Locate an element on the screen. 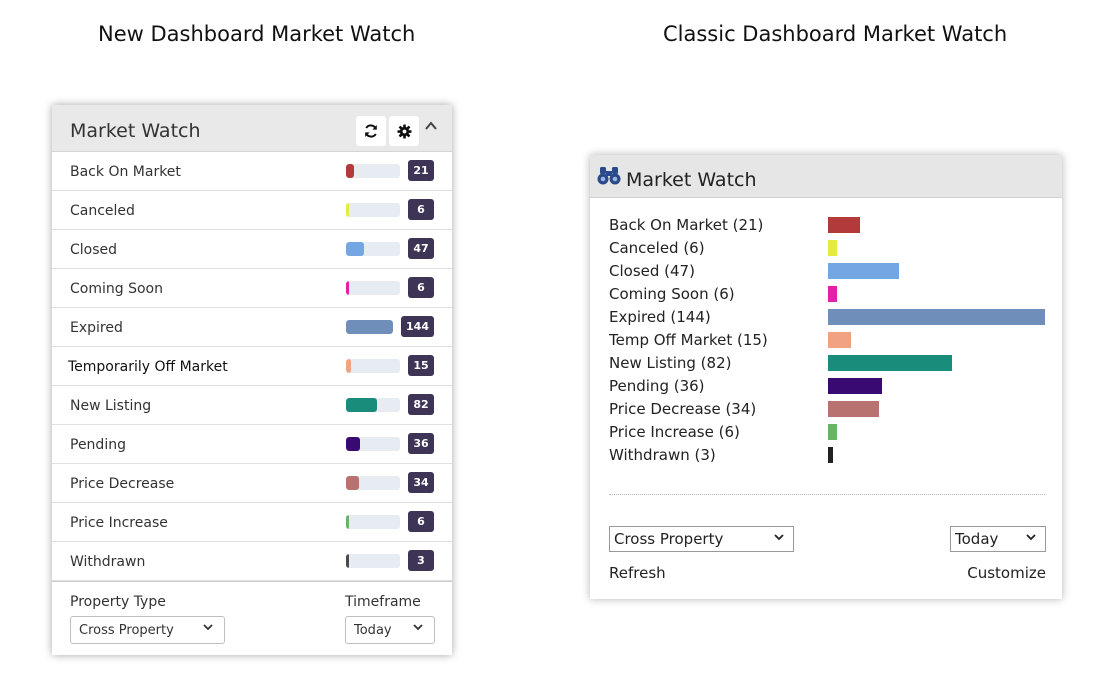 This screenshot has height=691, width=1120. classic-row-expired: Expired (144) is located at coordinates (829, 316).